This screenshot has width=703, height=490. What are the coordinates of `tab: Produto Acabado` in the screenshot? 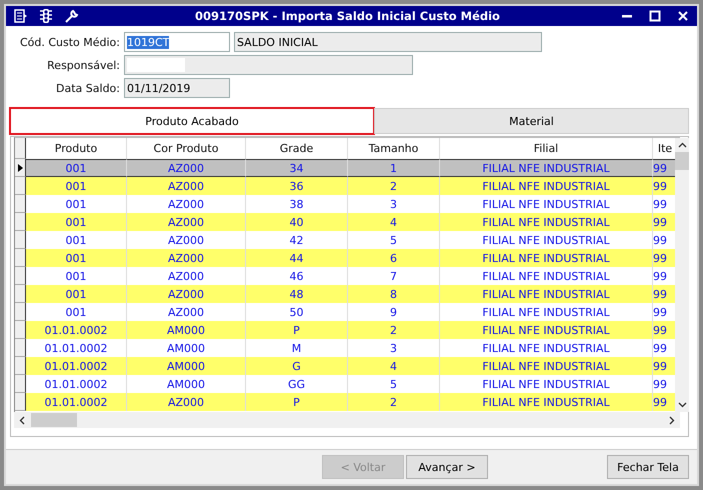 It's located at (192, 121).